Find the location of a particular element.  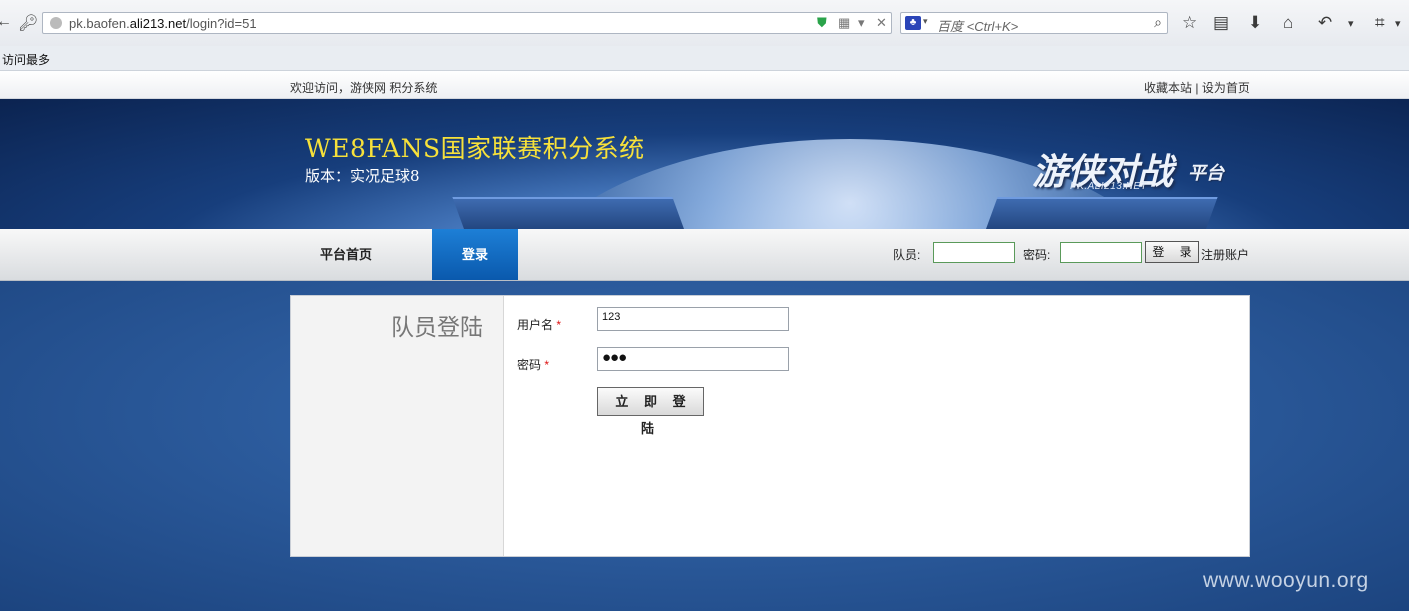

bookmark-most-visited: 访问最多 is located at coordinates (26, 59).